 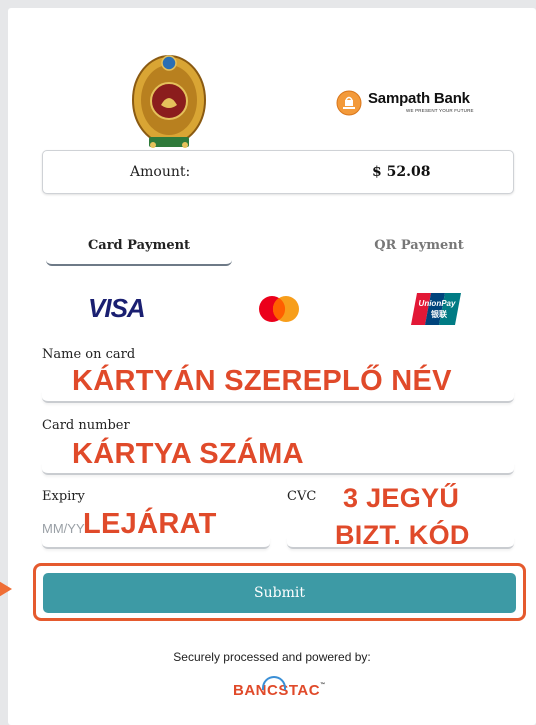 What do you see at coordinates (440, 110) in the screenshot?
I see `bank-tagline: WE PRESENT YOUR FUTURE` at bounding box center [440, 110].